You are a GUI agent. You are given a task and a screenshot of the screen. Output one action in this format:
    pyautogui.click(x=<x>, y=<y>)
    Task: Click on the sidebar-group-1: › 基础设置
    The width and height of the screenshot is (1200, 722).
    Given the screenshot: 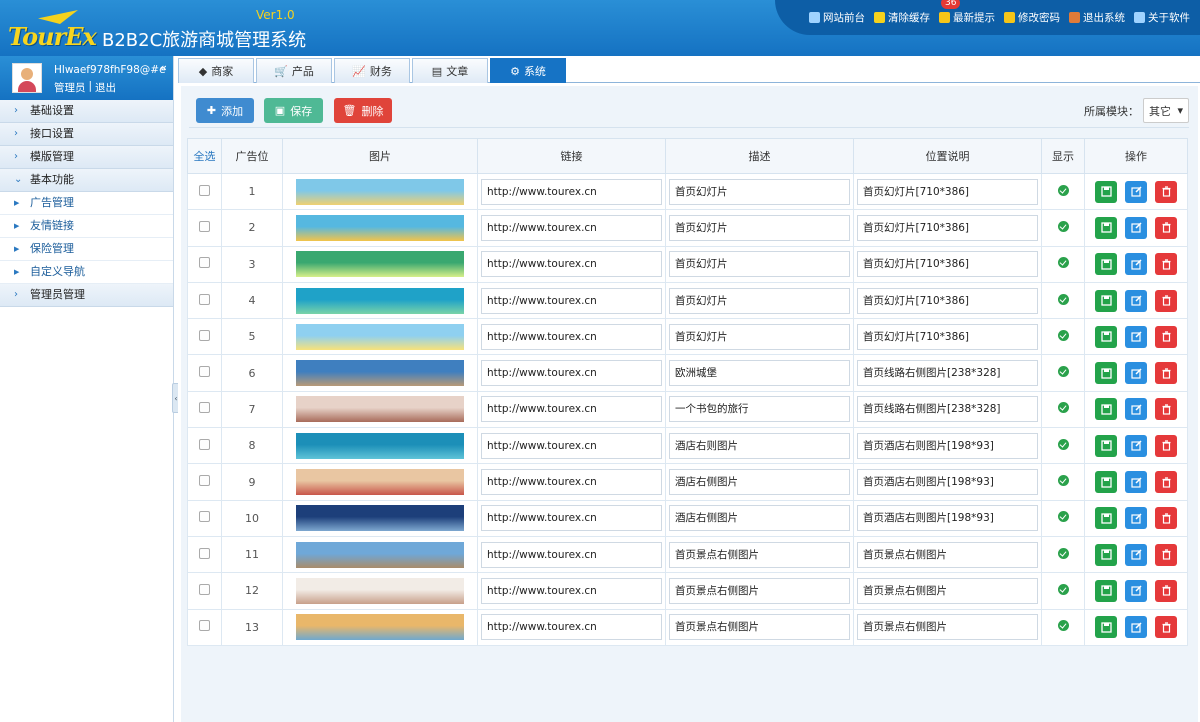 What is the action you would take?
    pyautogui.click(x=86, y=111)
    